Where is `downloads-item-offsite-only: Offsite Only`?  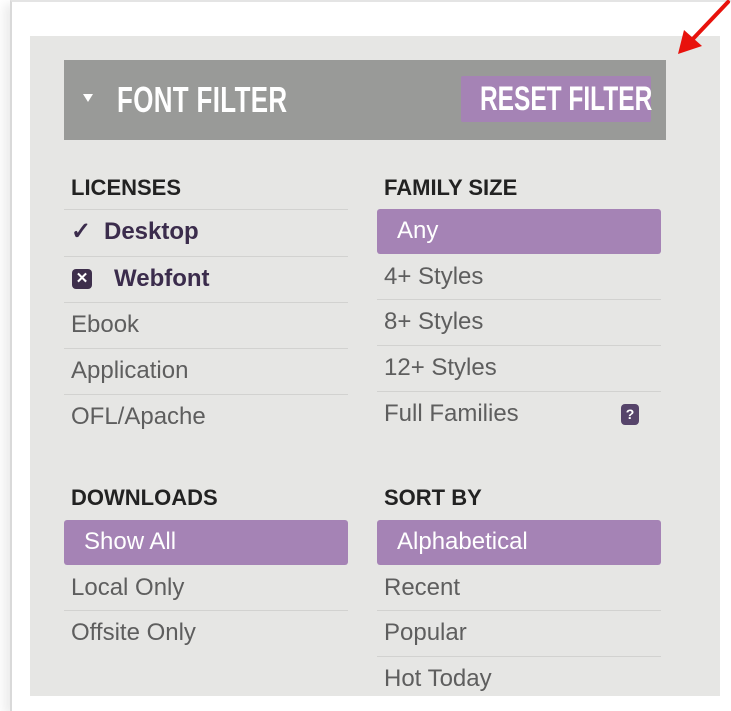 downloads-item-offsite-only: Offsite Only is located at coordinates (206, 632).